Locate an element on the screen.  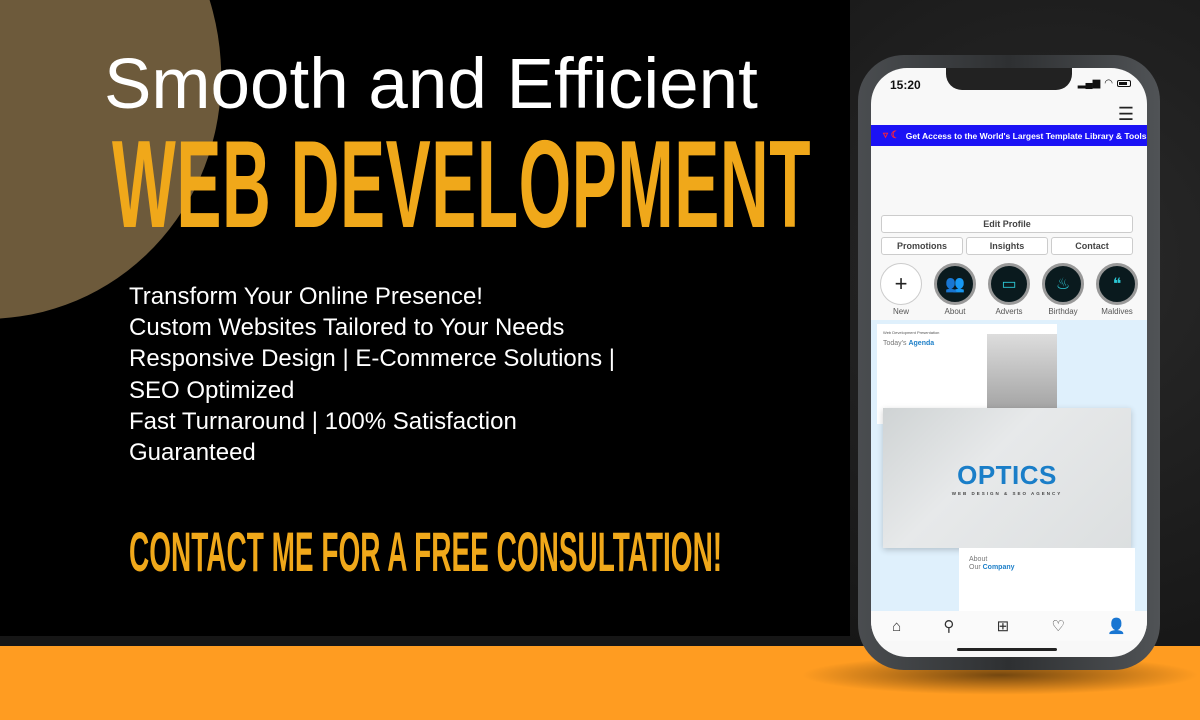
monitor-icon: ▭ is located at coordinates (1009, 284).